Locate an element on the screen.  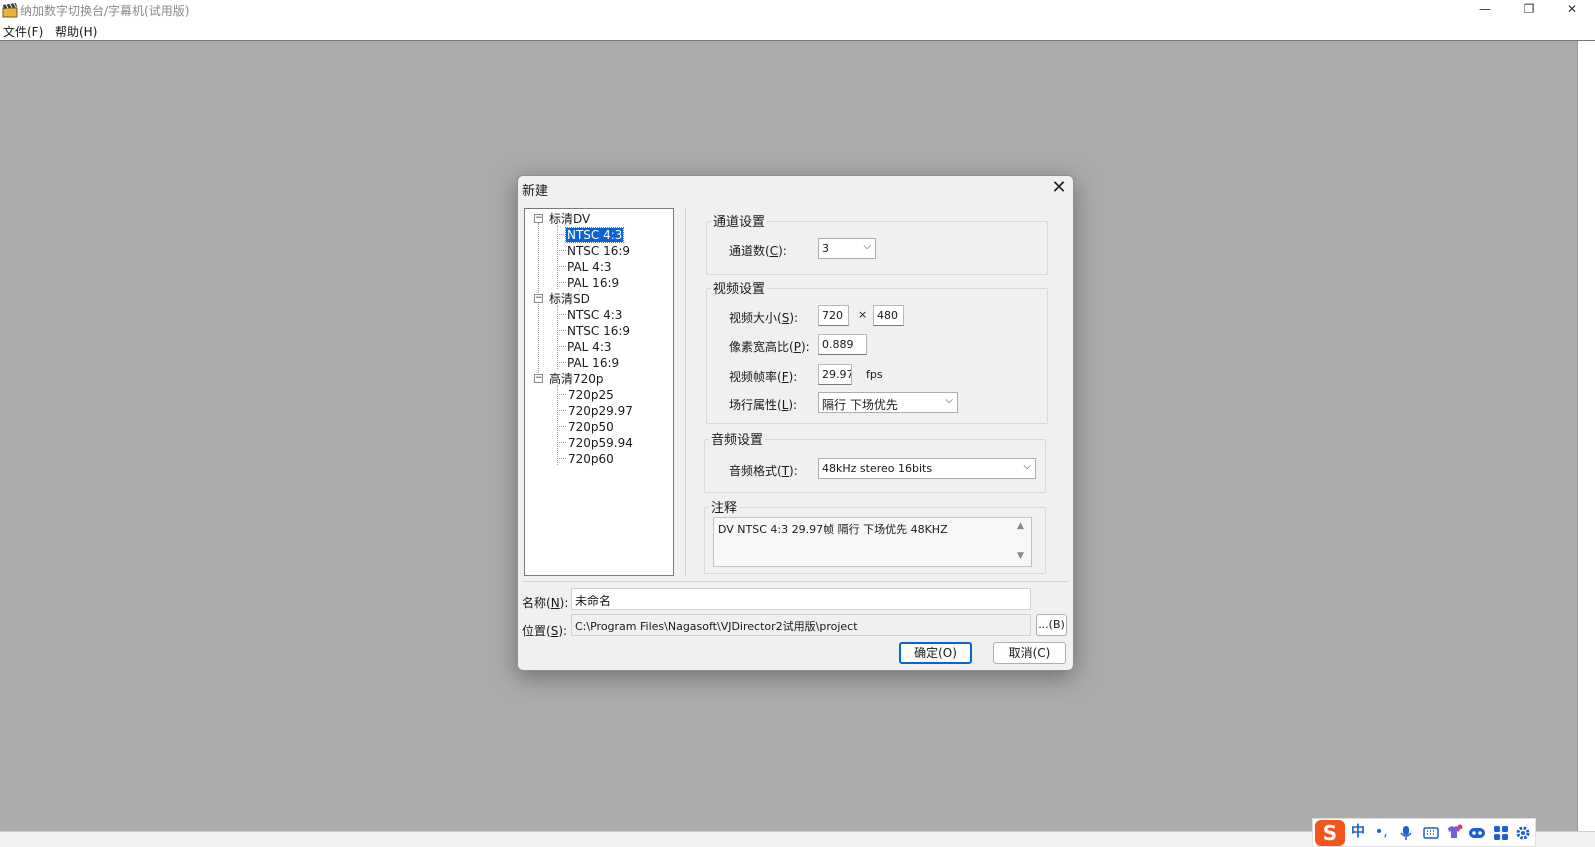
name-label: 名称(N): is located at coordinates (545, 603).